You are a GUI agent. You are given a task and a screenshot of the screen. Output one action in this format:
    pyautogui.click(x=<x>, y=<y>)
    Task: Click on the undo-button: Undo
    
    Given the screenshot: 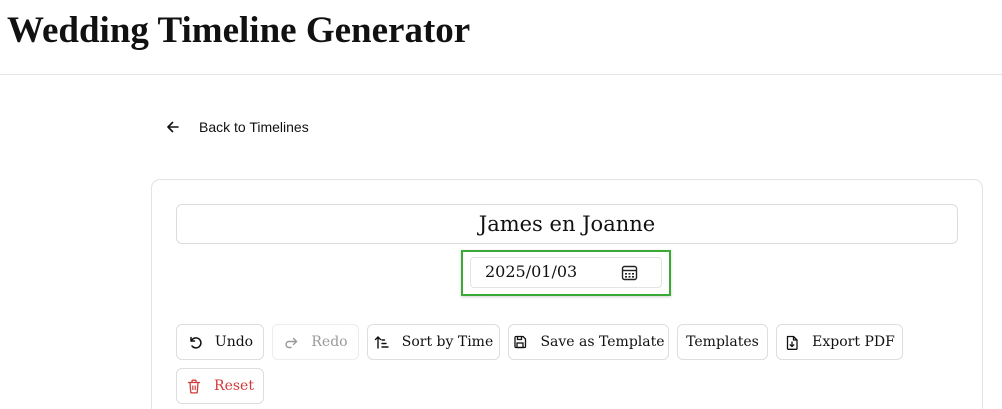 What is the action you would take?
    pyautogui.click(x=220, y=342)
    